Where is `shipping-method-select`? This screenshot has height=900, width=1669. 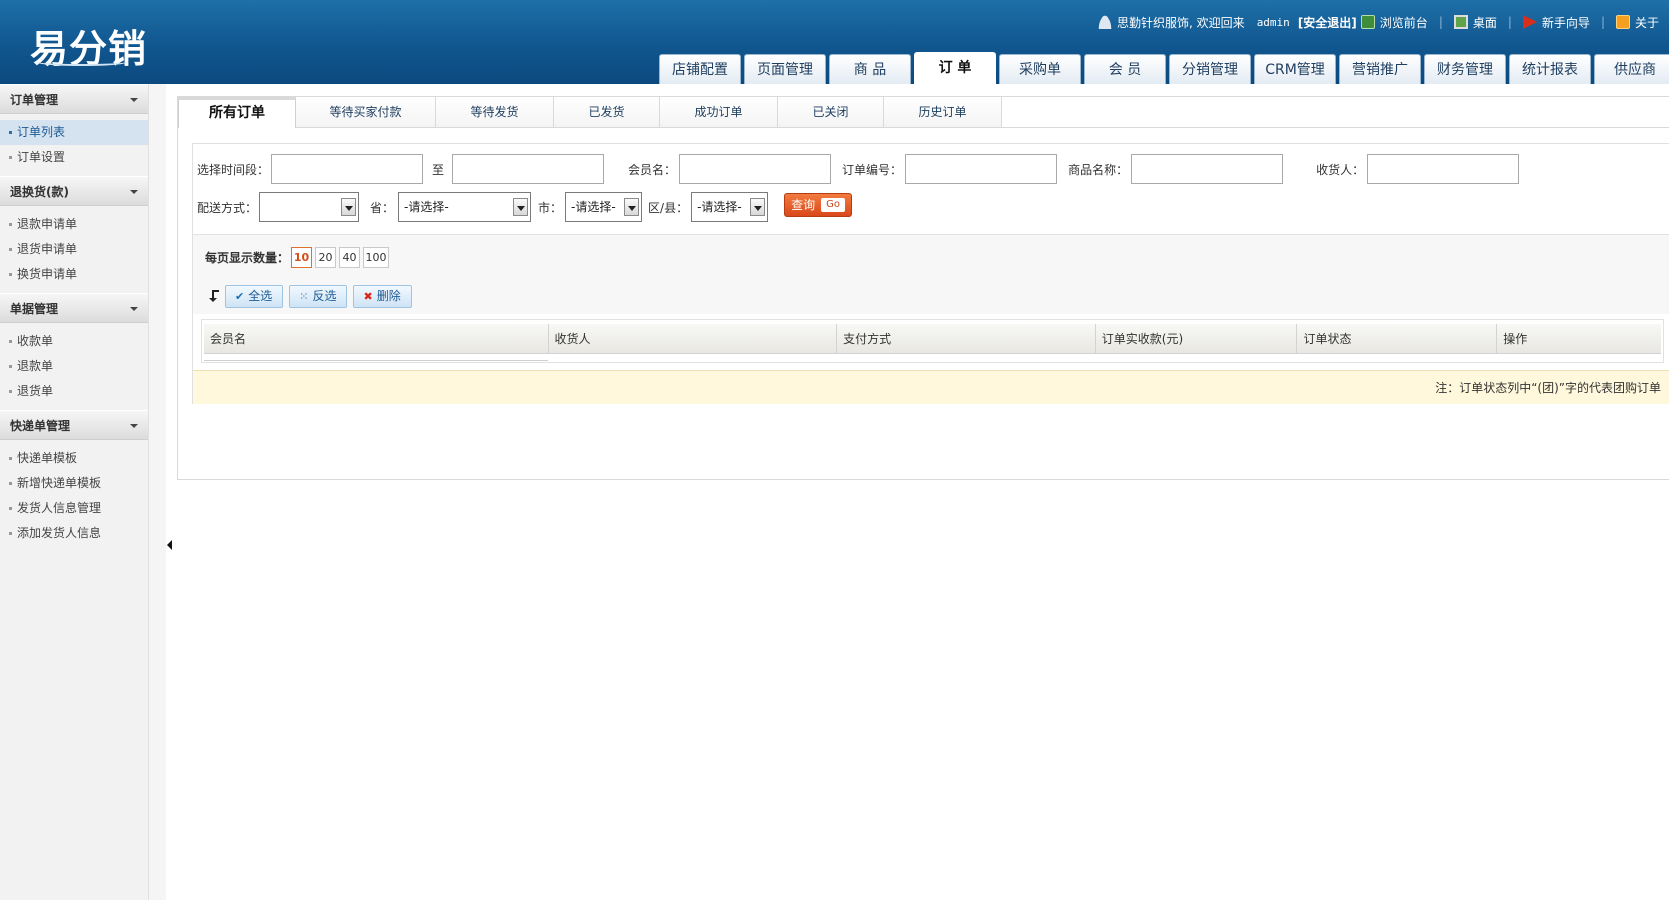 shipping-method-select is located at coordinates (309, 207).